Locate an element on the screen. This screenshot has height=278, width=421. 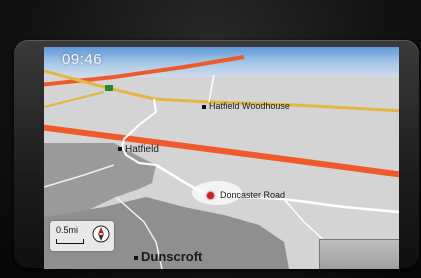
place-name: Hatfield is located at coordinates (142, 149).